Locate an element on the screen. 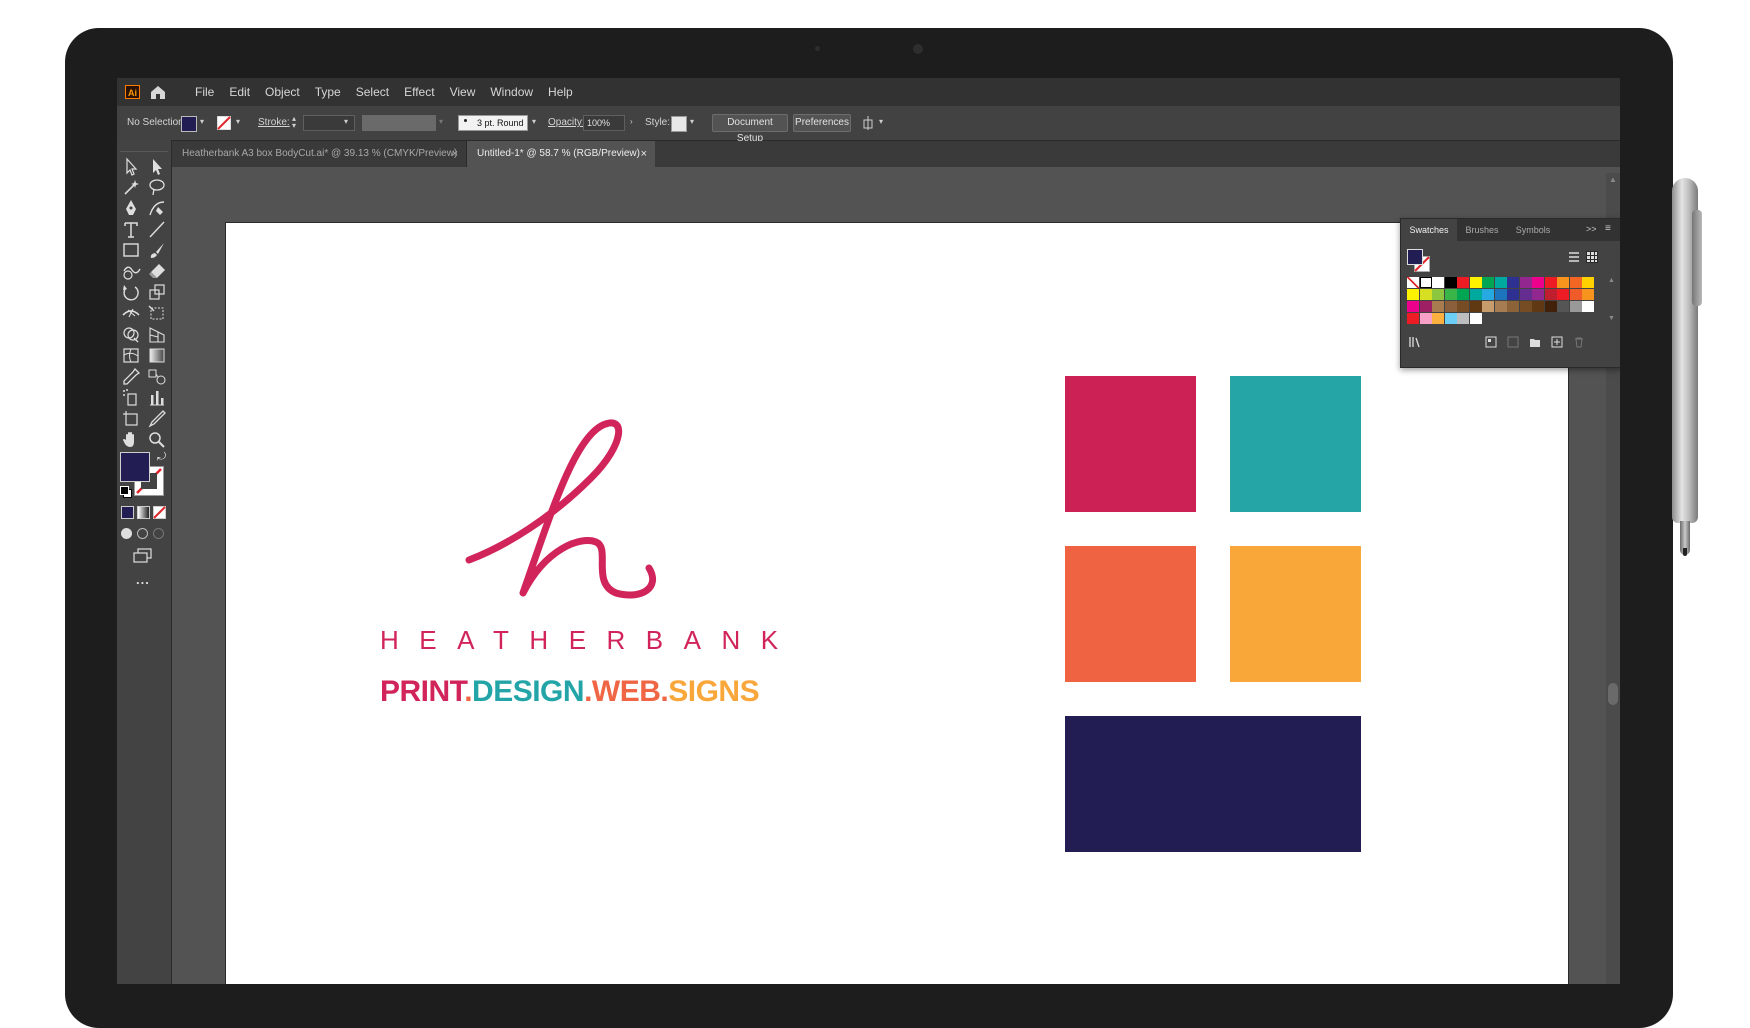 The image size is (1750, 1028). fill-swatch is located at coordinates (189, 124).